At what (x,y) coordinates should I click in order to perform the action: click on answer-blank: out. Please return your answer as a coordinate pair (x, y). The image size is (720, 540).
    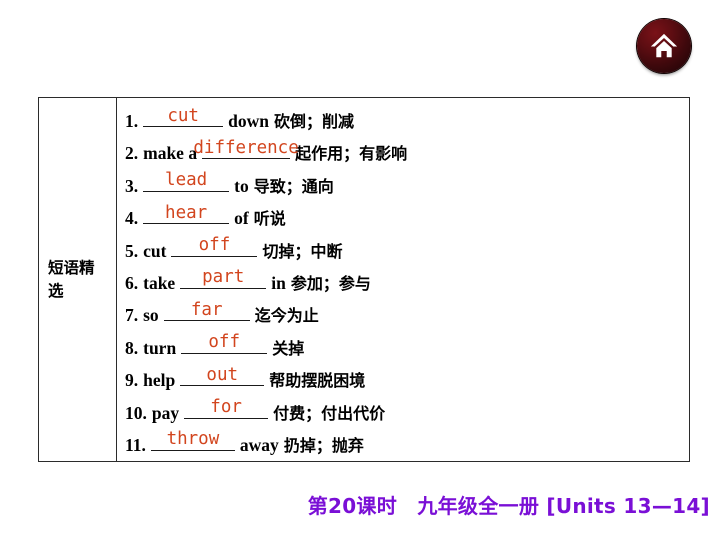
    Looking at the image, I should click on (222, 375).